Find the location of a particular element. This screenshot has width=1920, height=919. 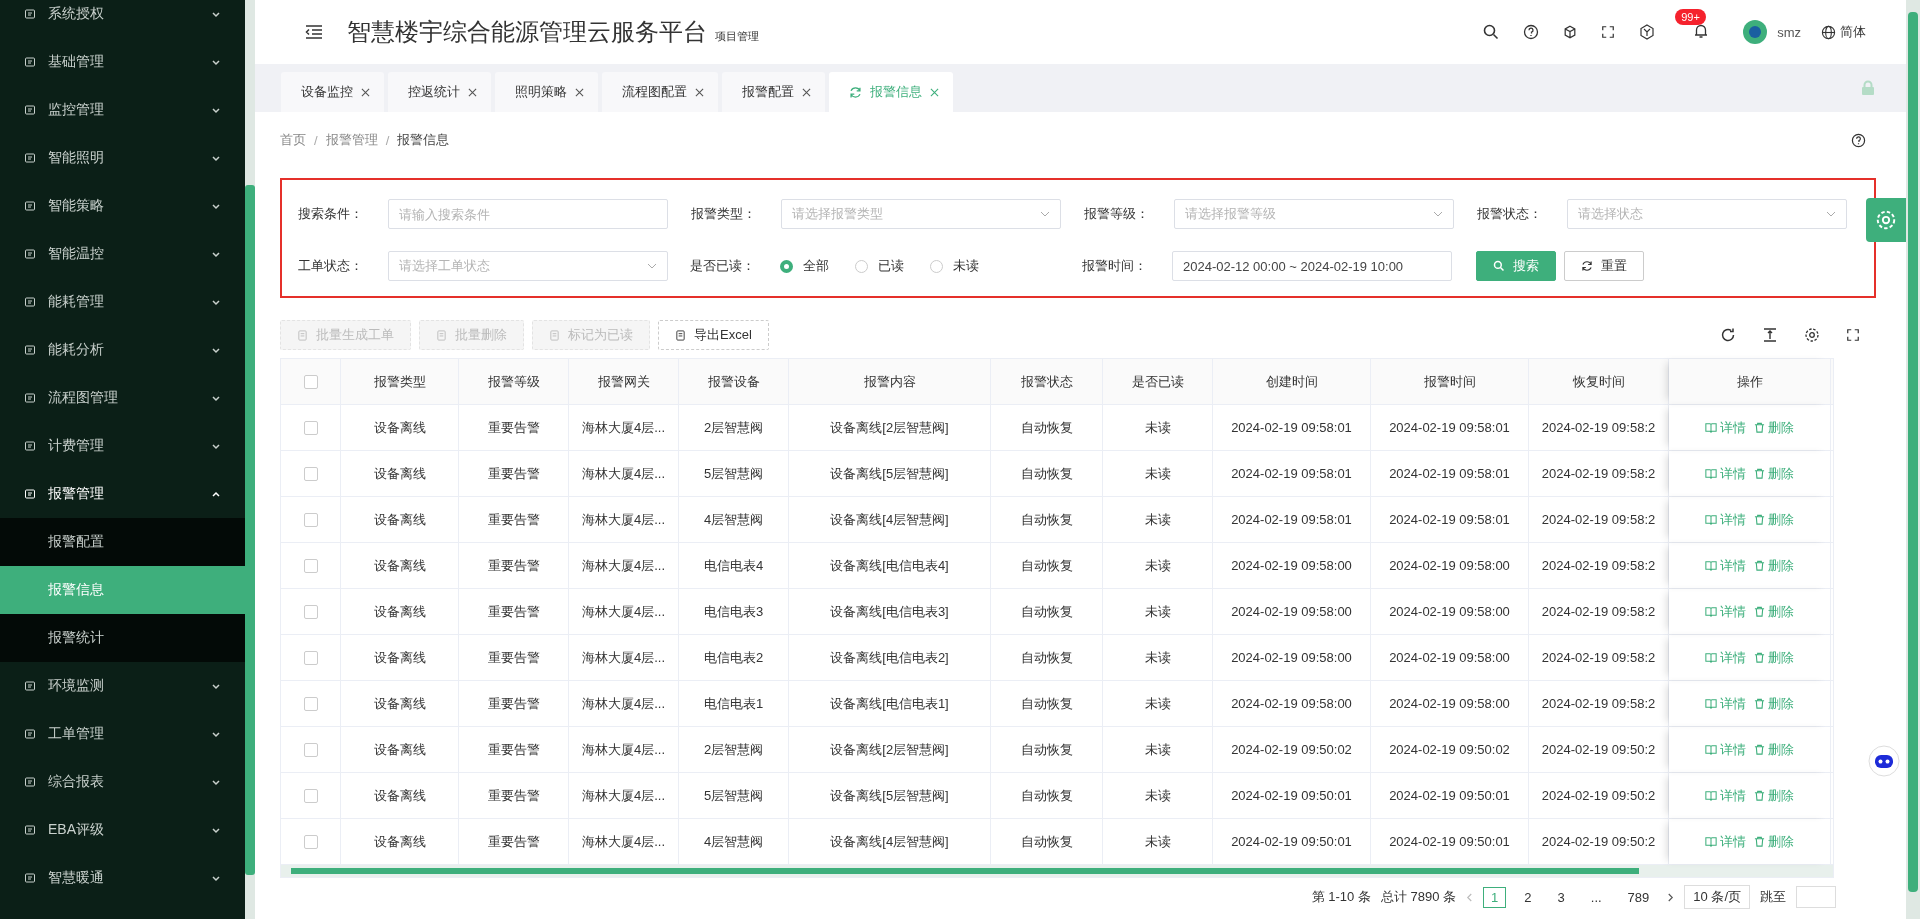

language-label: 简体 is located at coordinates (1853, 32).